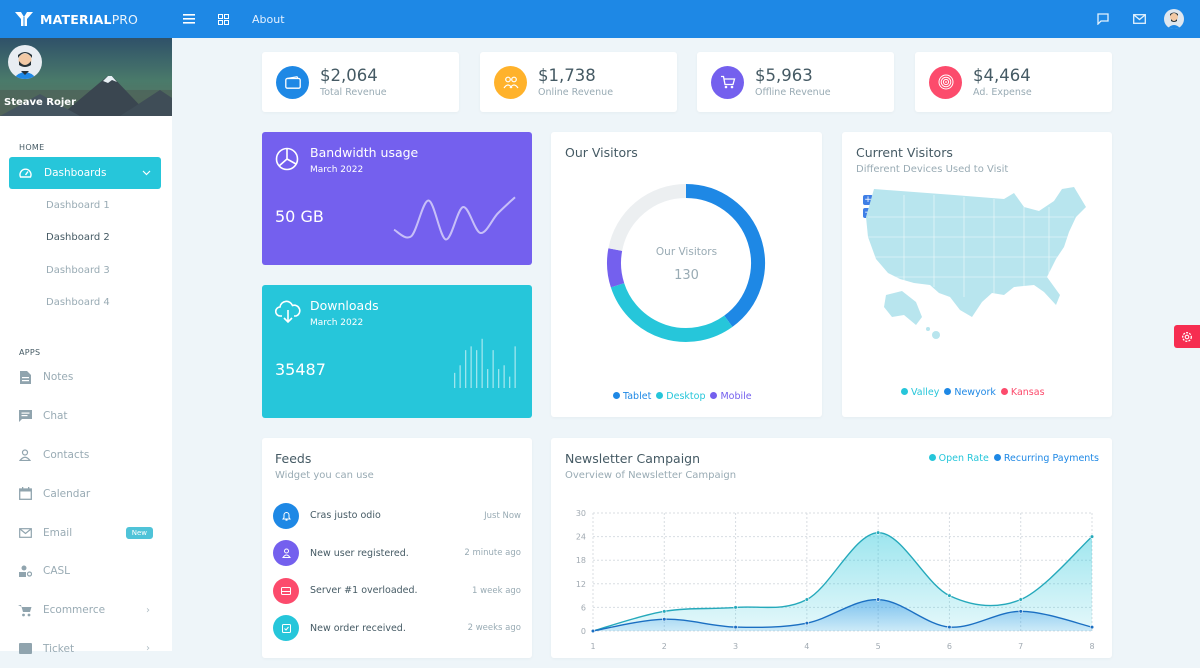 Image resolution: width=1200 pixels, height=668 pixels. Describe the element at coordinates (601, 152) in the screenshot. I see `card-title: Our Visitors` at that location.